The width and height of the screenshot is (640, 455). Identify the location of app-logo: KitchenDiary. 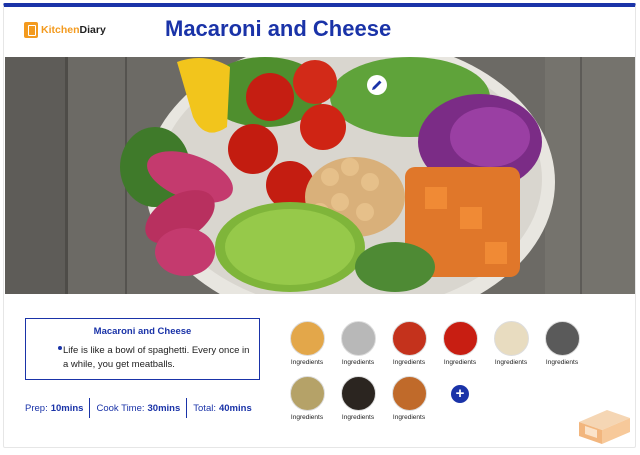
(65, 30).